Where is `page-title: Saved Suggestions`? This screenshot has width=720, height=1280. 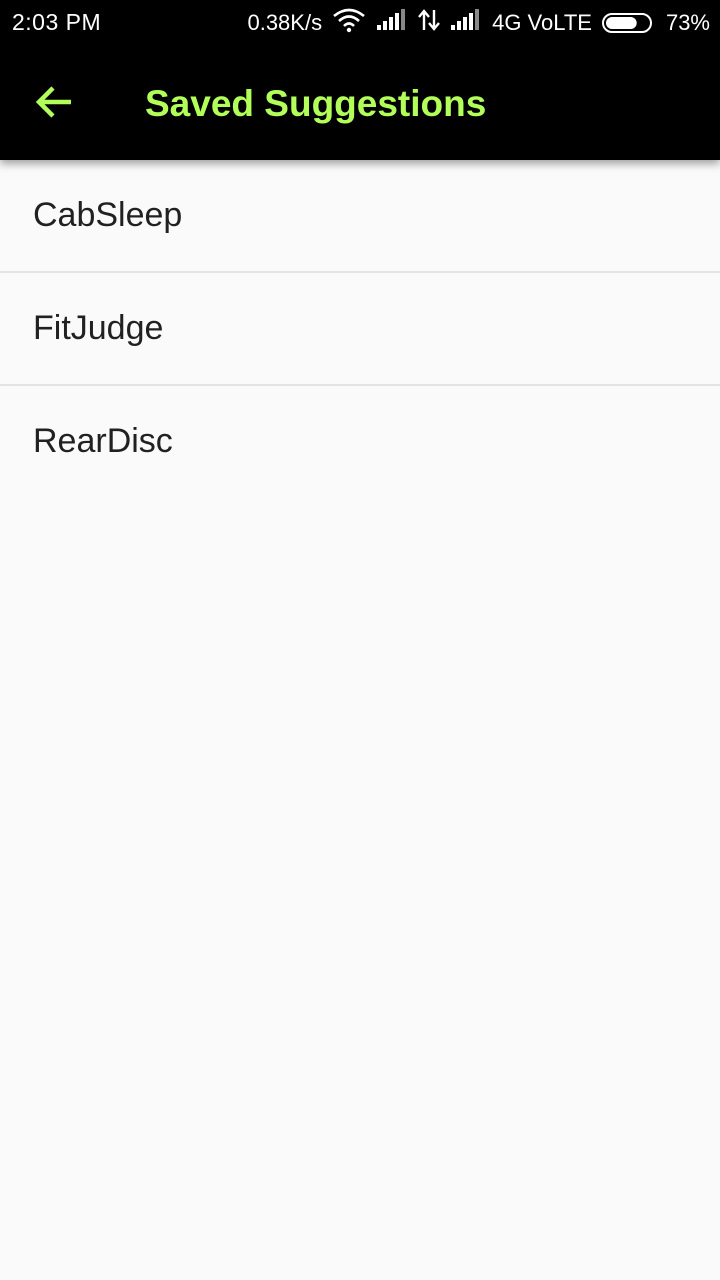
page-title: Saved Suggestions is located at coordinates (316, 103).